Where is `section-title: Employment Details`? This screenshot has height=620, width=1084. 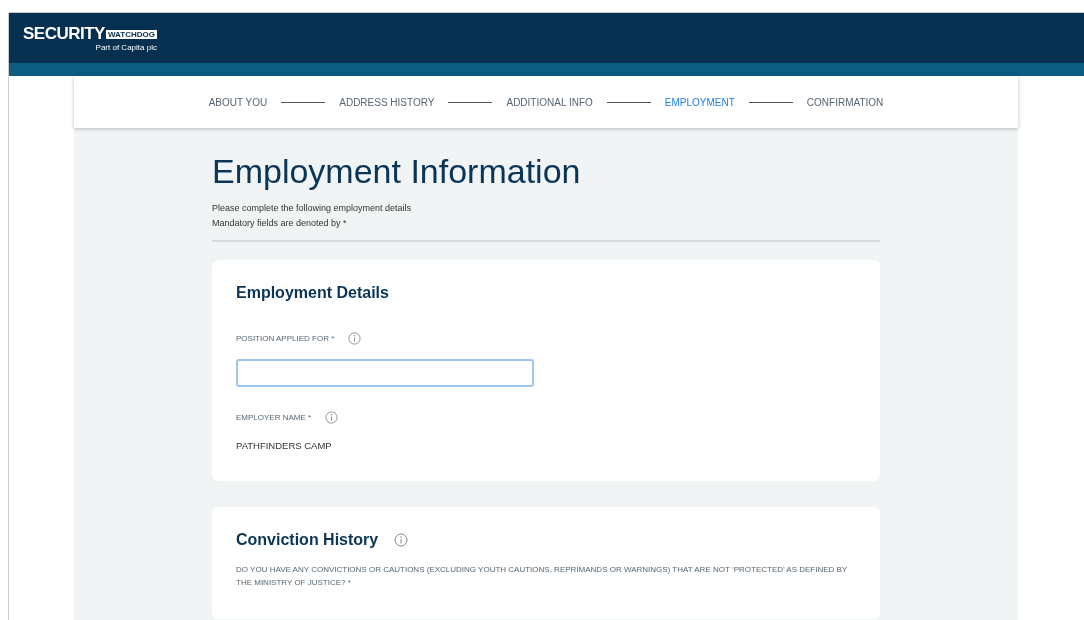
section-title: Employment Details is located at coordinates (312, 293).